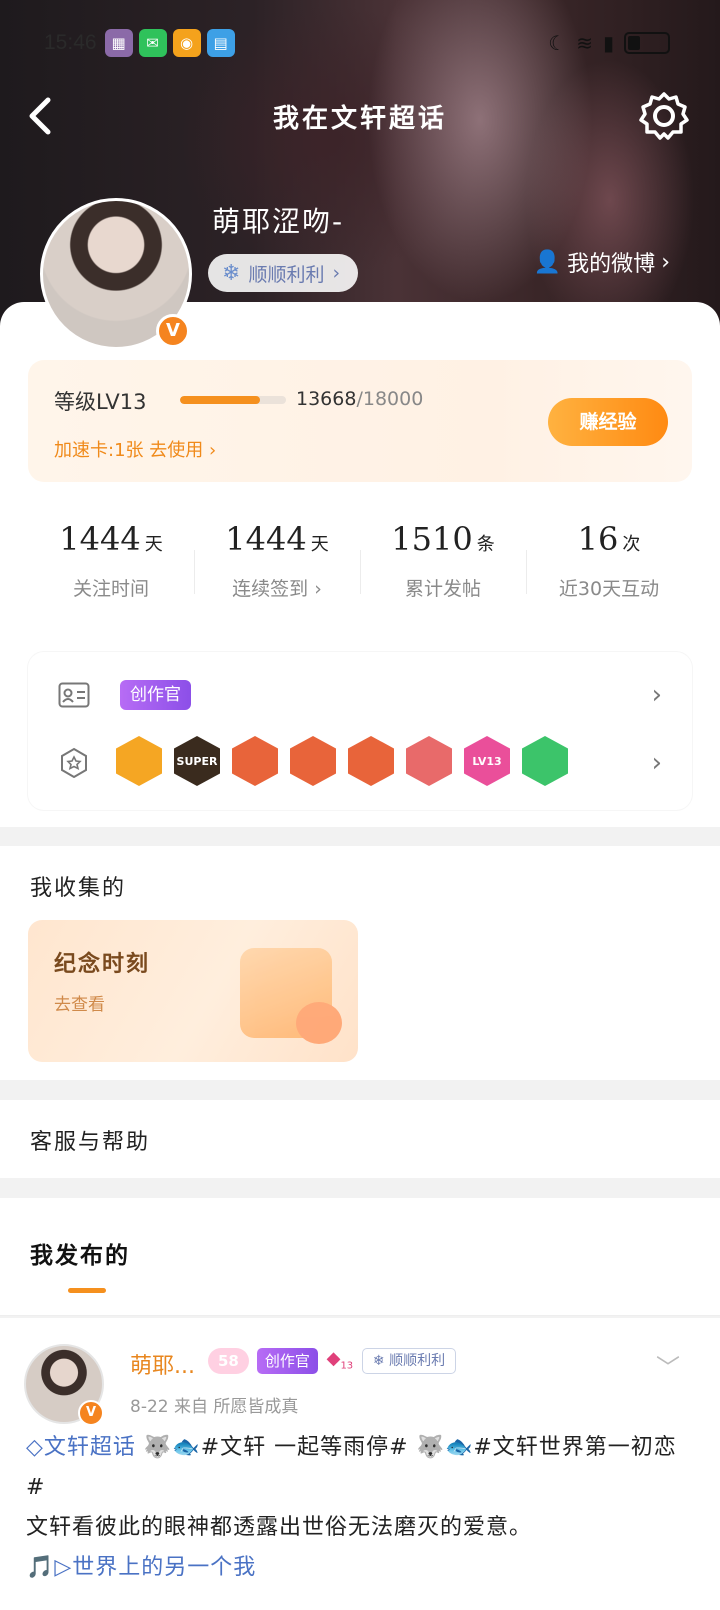 The image size is (720, 1610). Describe the element at coordinates (360, 1139) in the screenshot. I see `help-section: 客服与帮助` at that location.